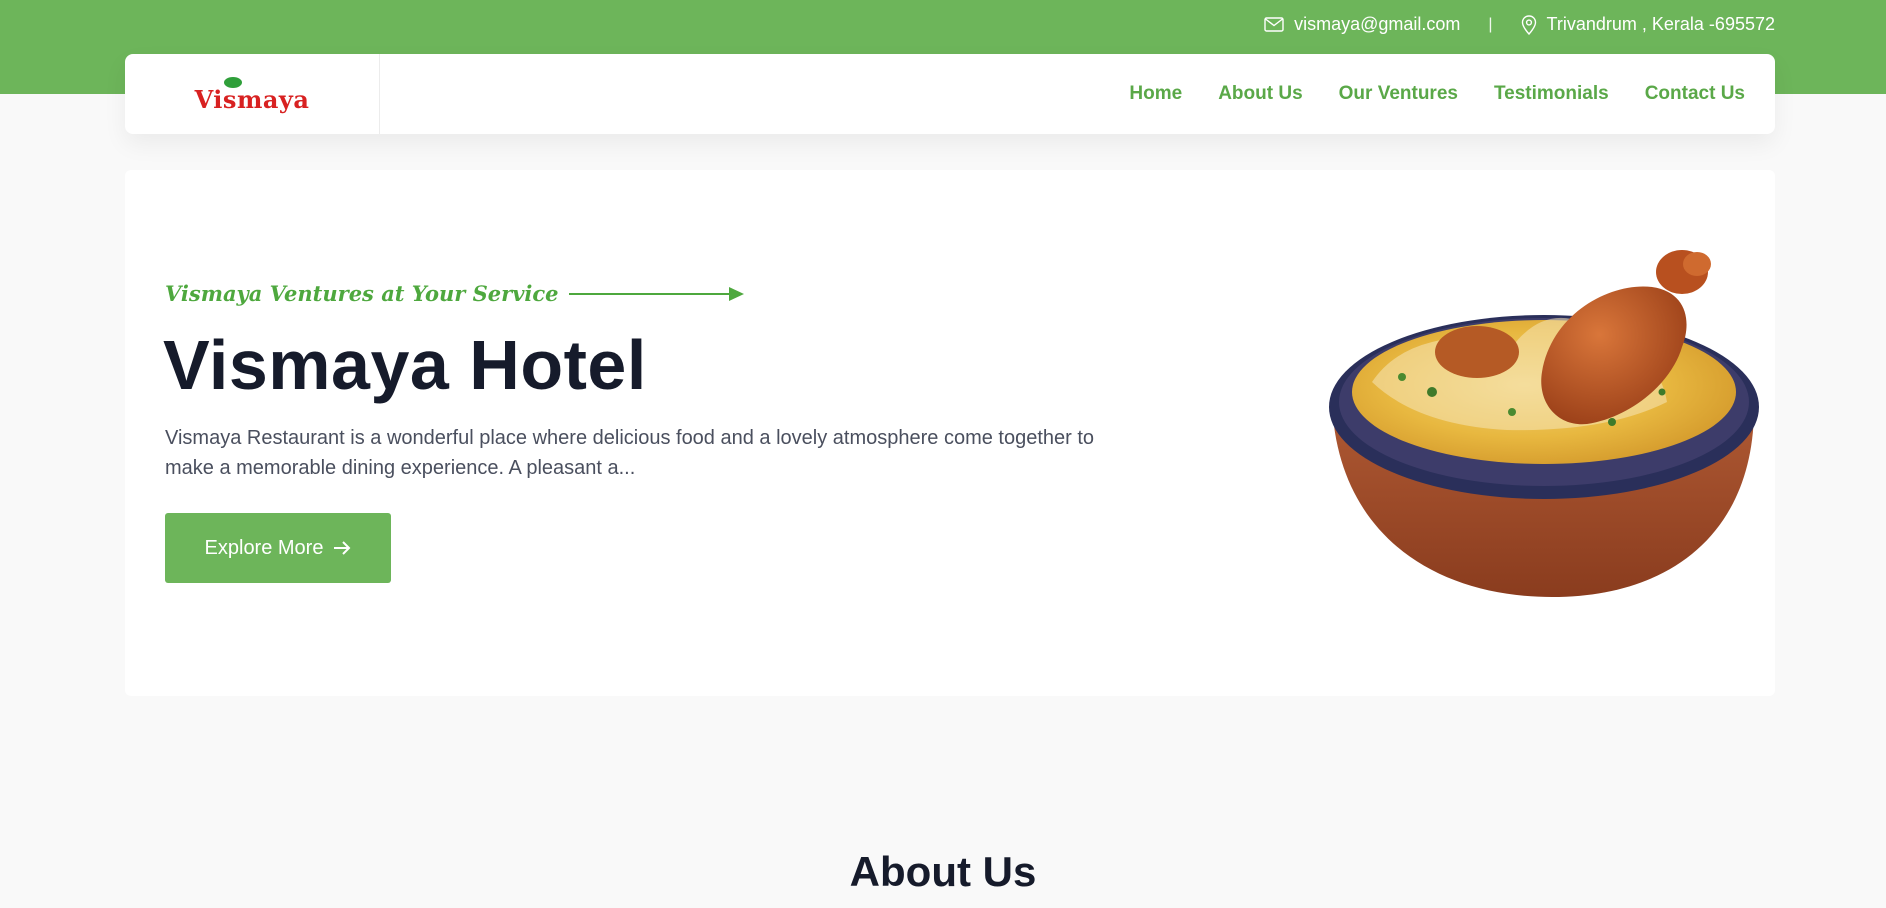 This screenshot has width=1886, height=908. What do you see at coordinates (1377, 24) in the screenshot?
I see `email-text: vismaya@gmail.com` at bounding box center [1377, 24].